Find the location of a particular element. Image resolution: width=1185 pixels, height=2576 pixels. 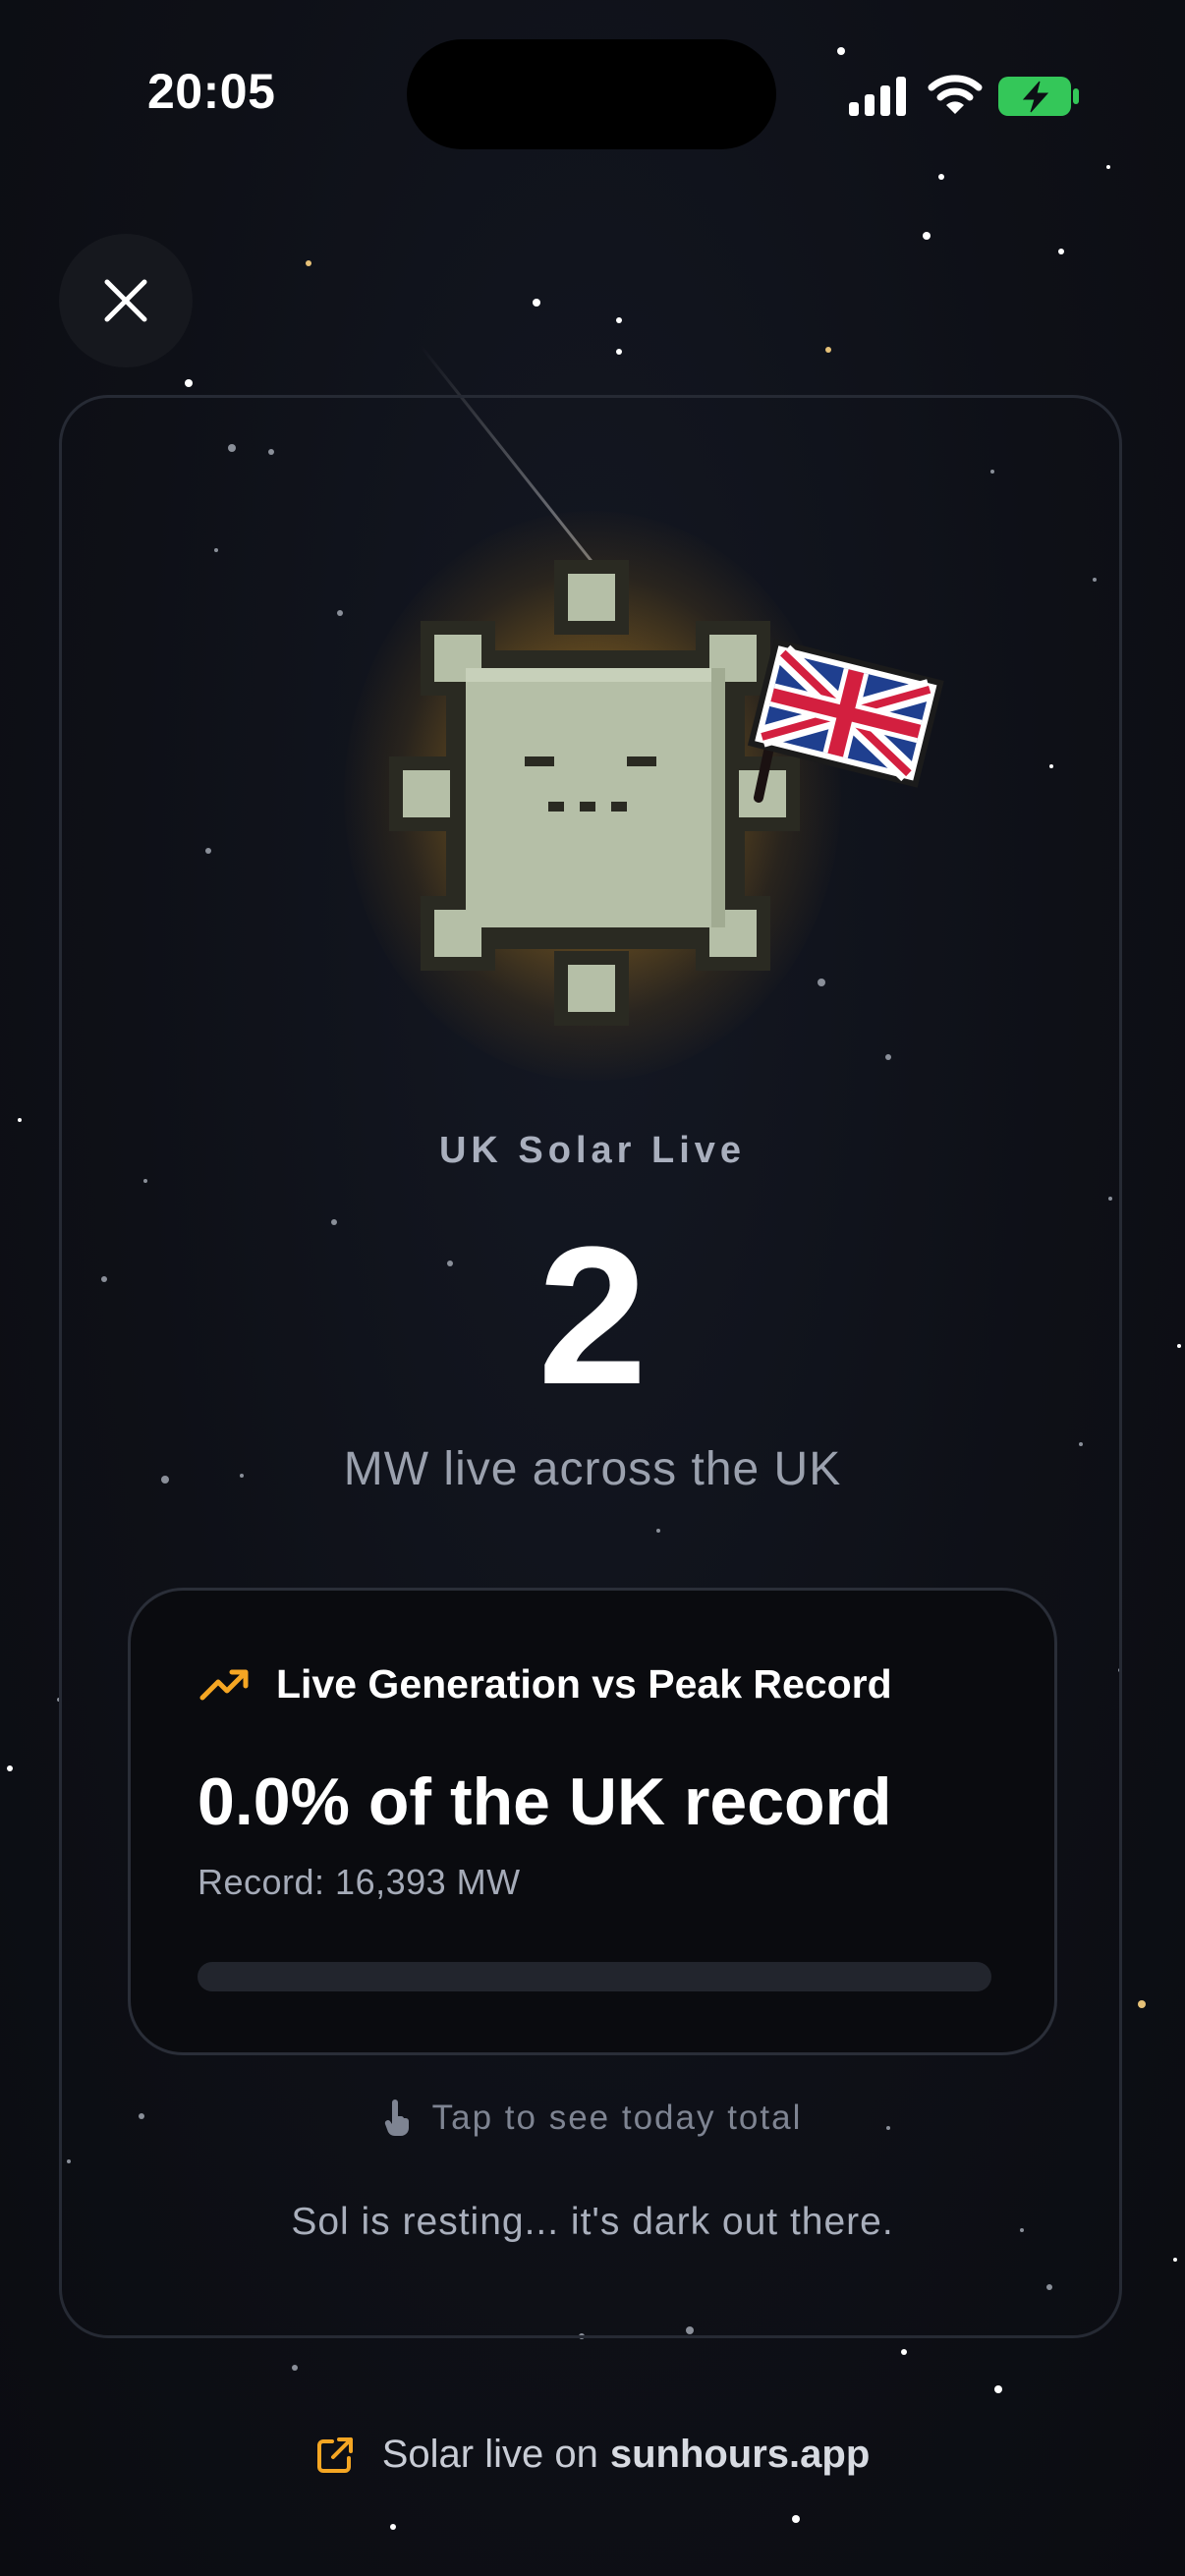

status-bar: 20:05 is located at coordinates (592, 98).